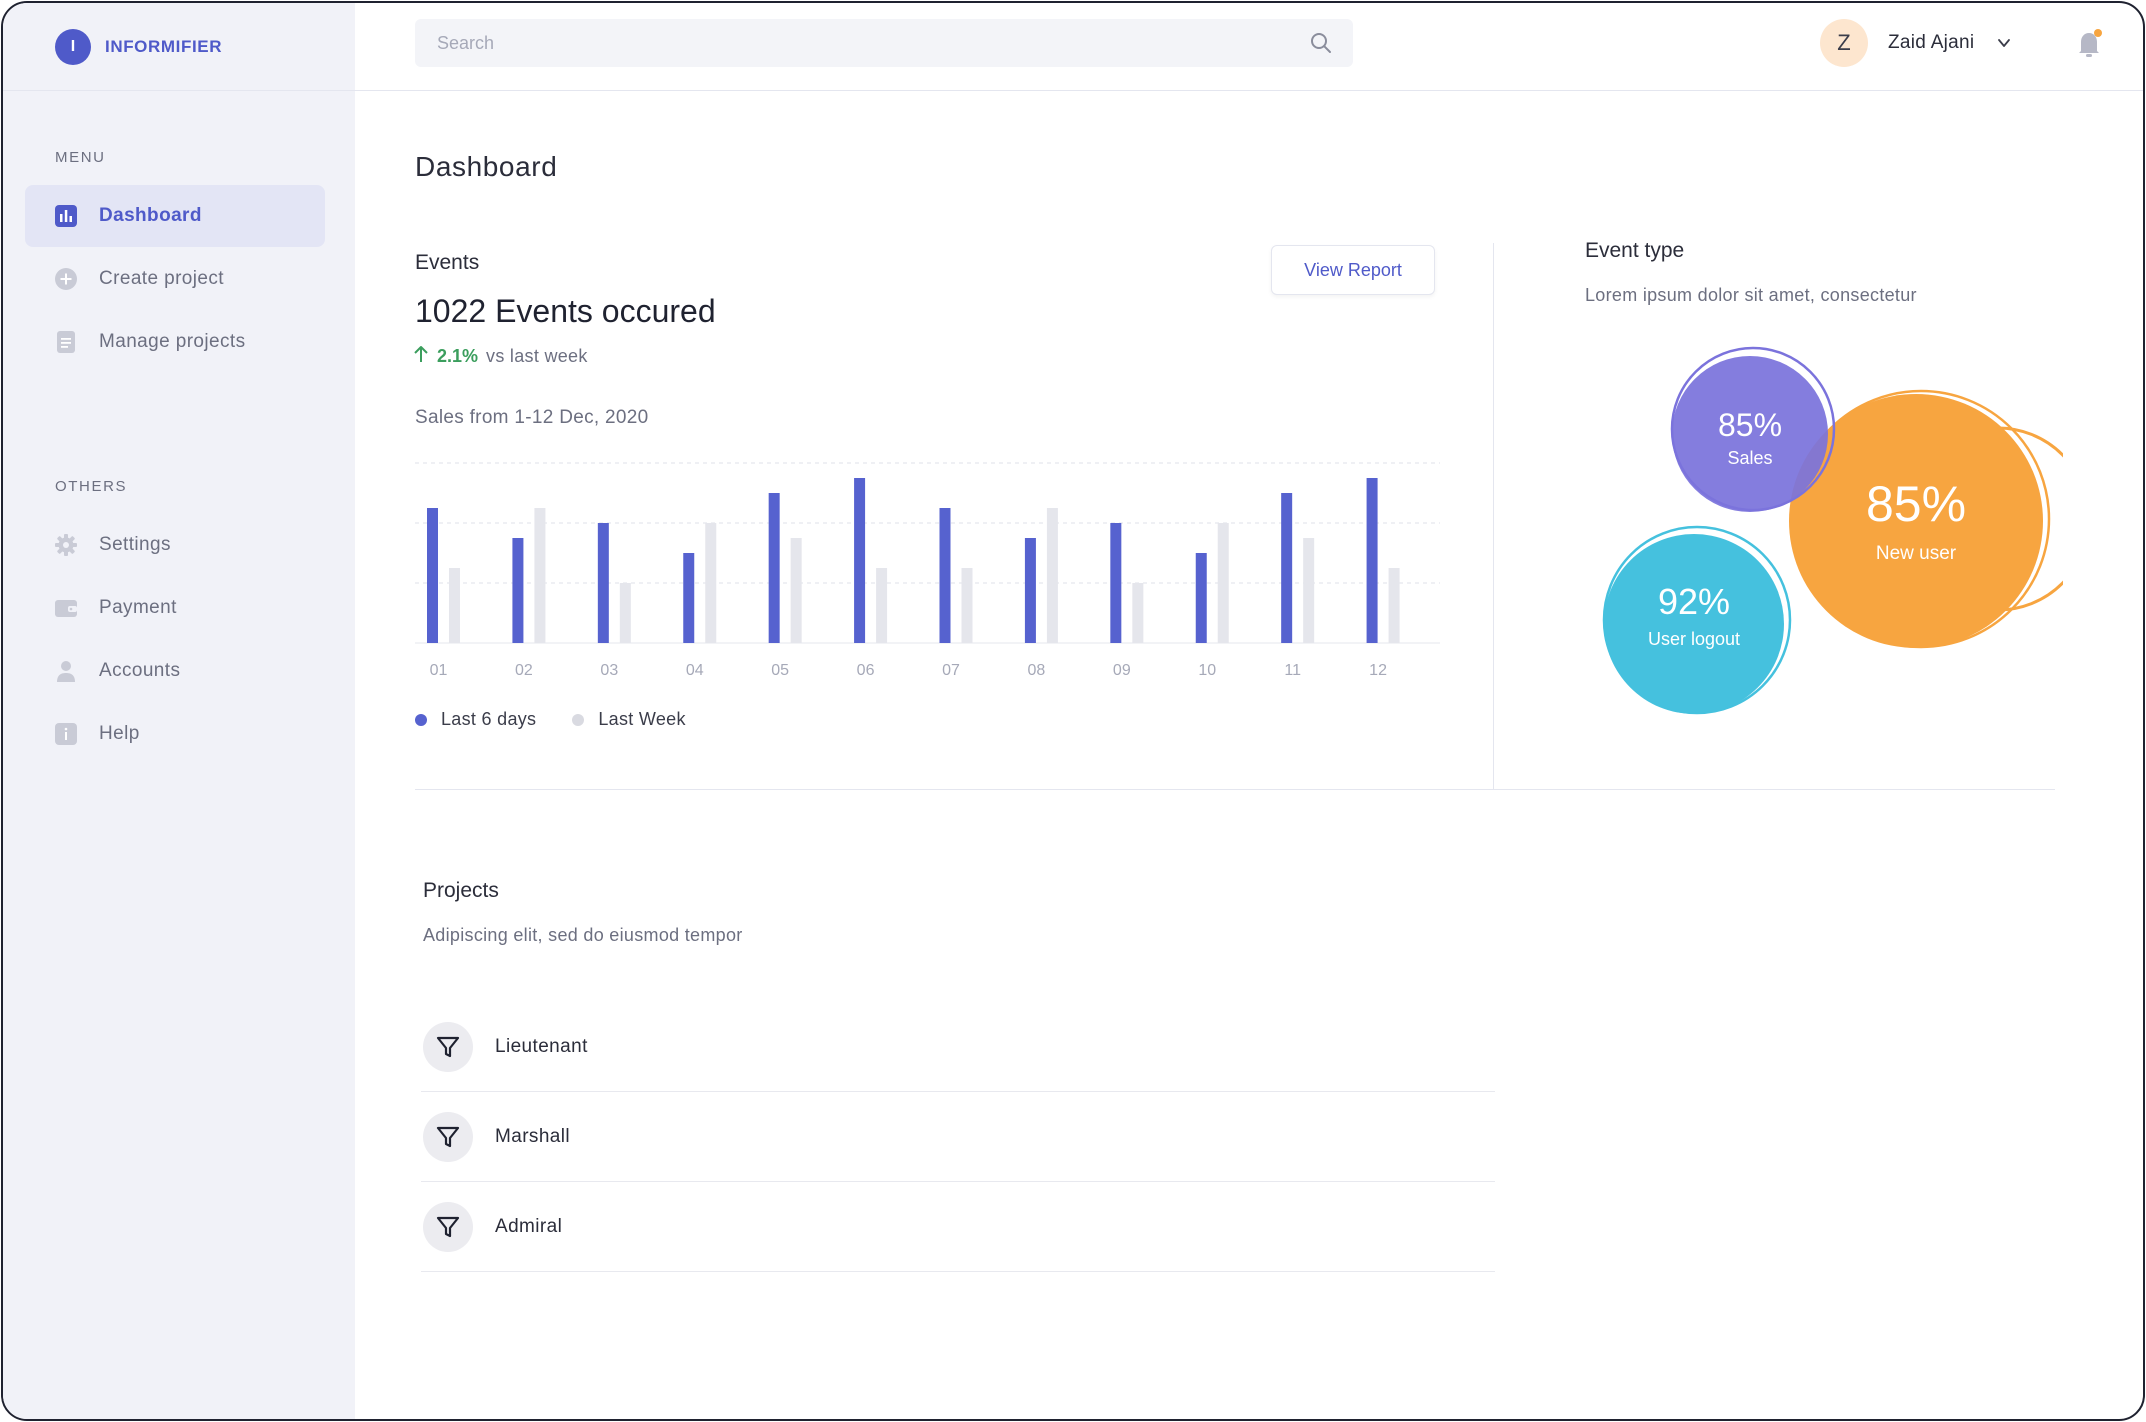 This screenshot has width=2146, height=1422. Describe the element at coordinates (2090, 43) in the screenshot. I see `notification-bell-icon` at that location.